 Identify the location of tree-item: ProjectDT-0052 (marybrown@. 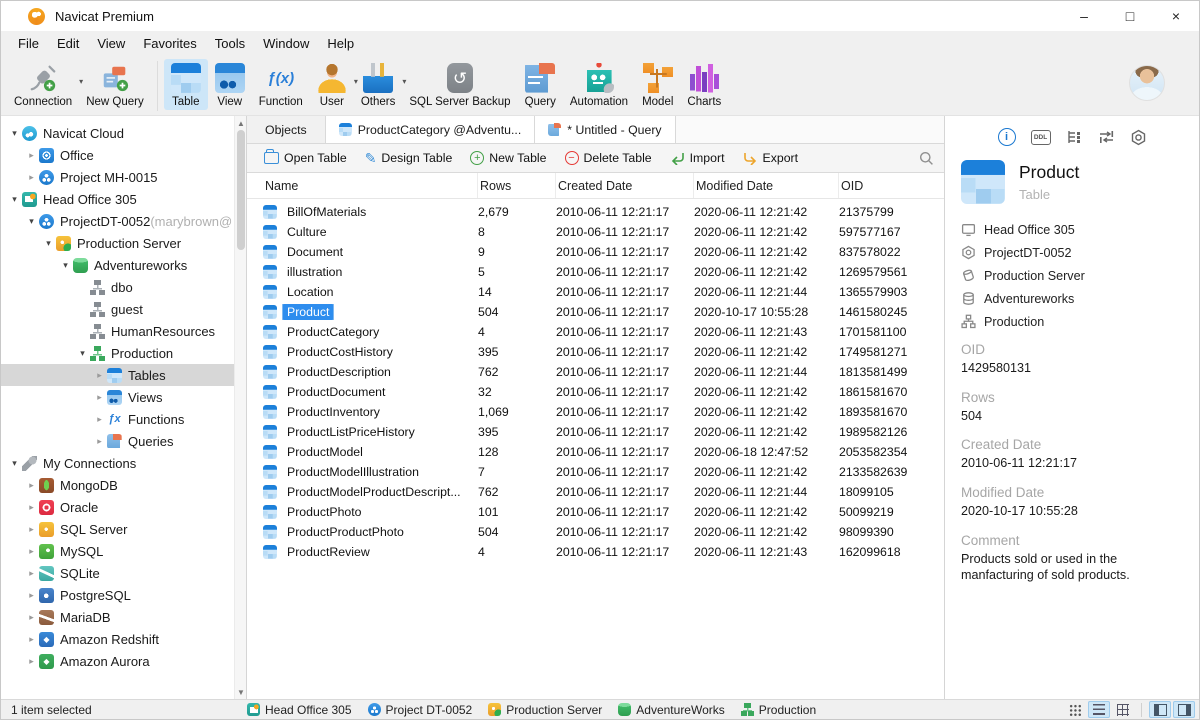
(117, 221).